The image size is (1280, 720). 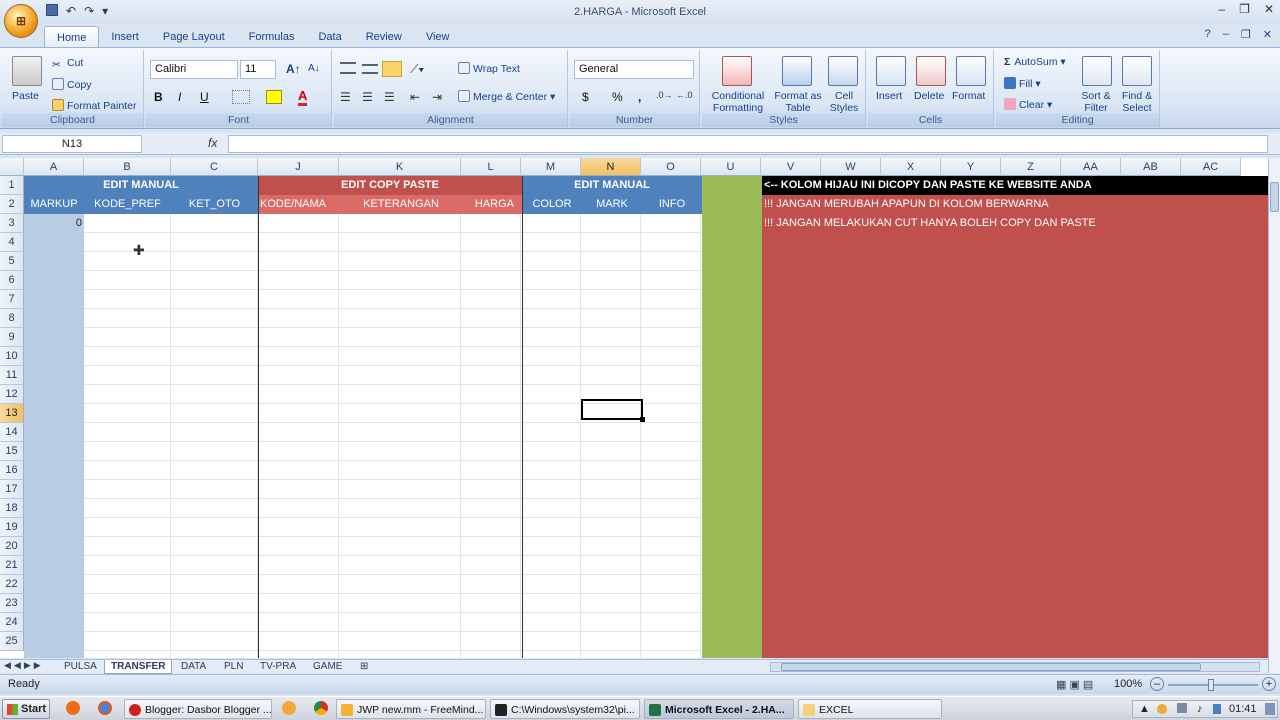 I want to click on row-header-18: 18, so click(x=12, y=508).